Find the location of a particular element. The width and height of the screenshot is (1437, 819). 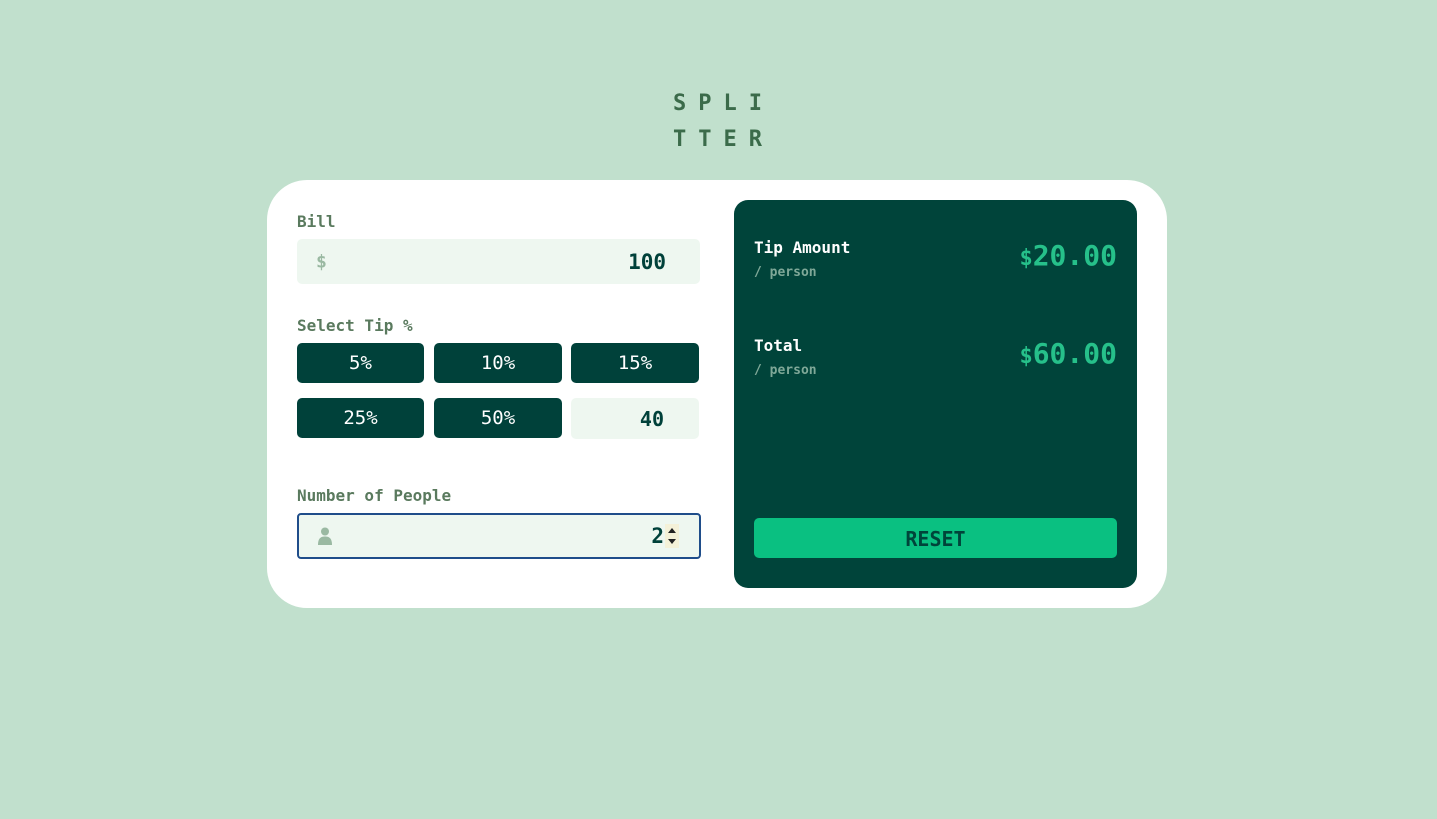

tip-amount-number: 20.00 is located at coordinates (1074, 255).